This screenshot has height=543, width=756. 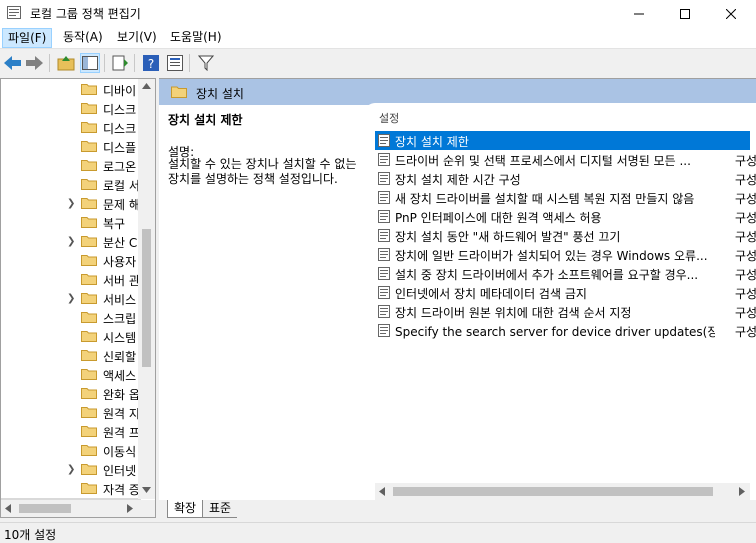 What do you see at coordinates (120, 357) in the screenshot?
I see `tree-item-label: 신뢰할` at bounding box center [120, 357].